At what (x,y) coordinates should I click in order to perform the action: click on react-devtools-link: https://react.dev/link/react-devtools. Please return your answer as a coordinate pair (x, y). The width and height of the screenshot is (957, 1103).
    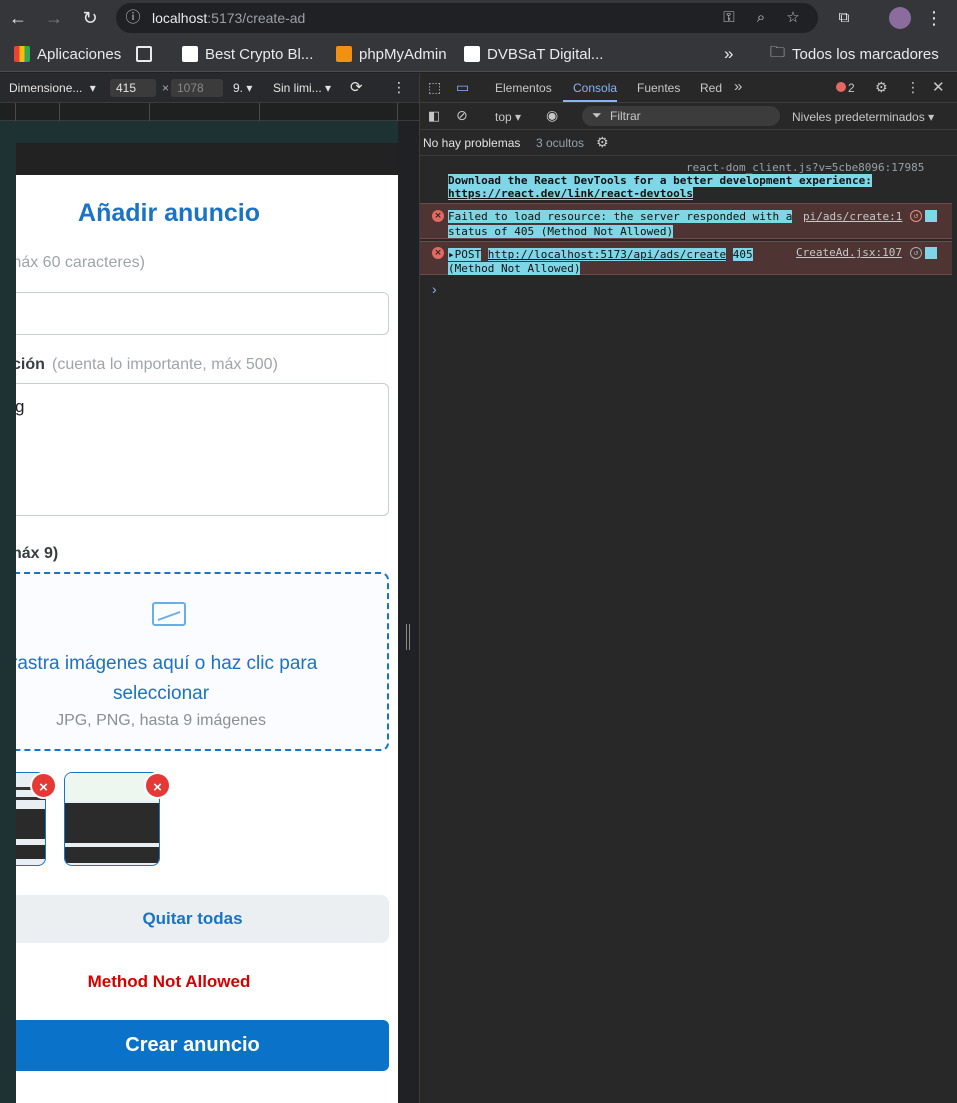
    Looking at the image, I should click on (571, 193).